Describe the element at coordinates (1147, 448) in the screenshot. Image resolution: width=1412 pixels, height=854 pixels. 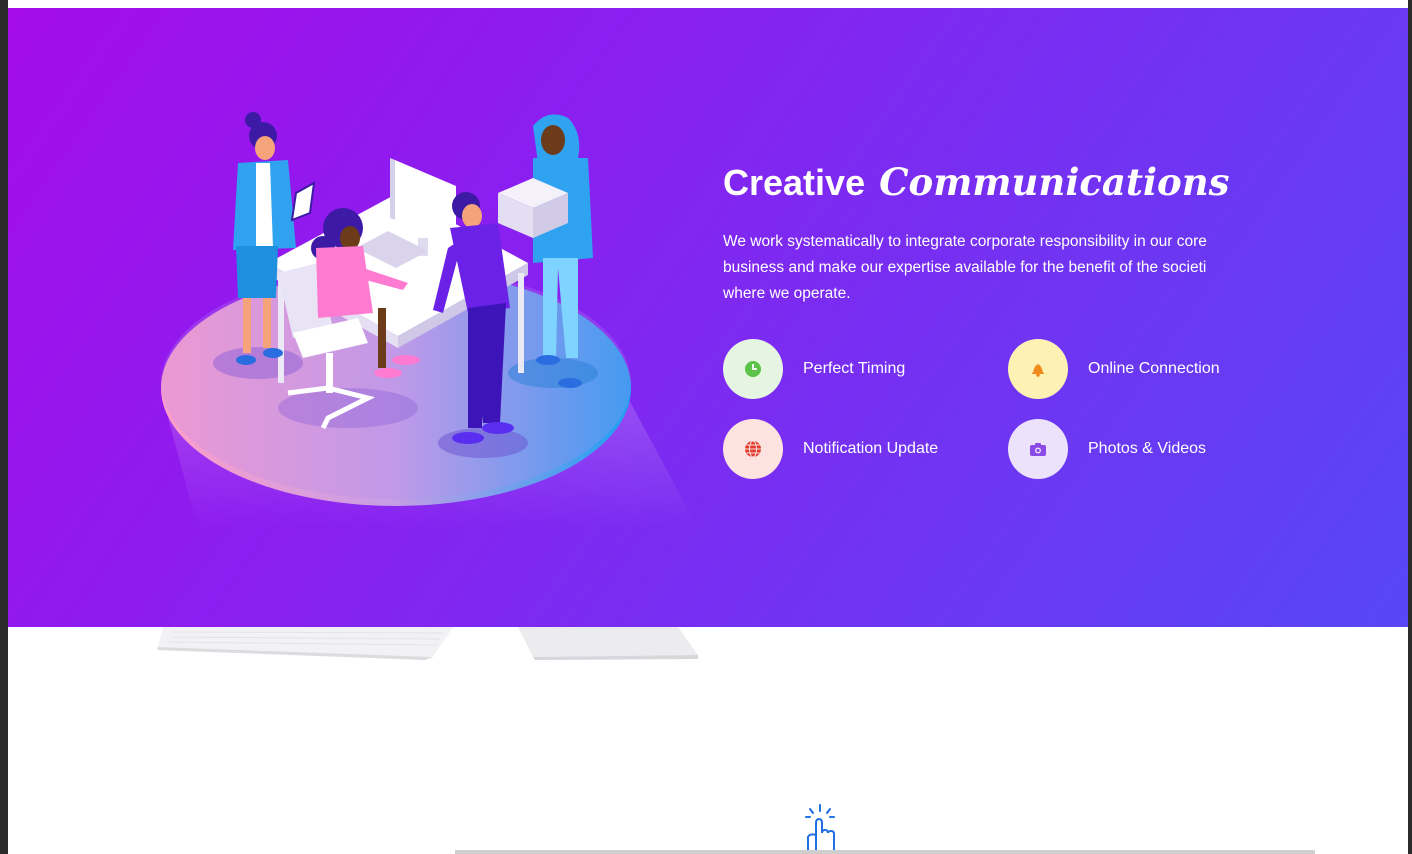
I see `feature-label: Photos & Videos` at that location.